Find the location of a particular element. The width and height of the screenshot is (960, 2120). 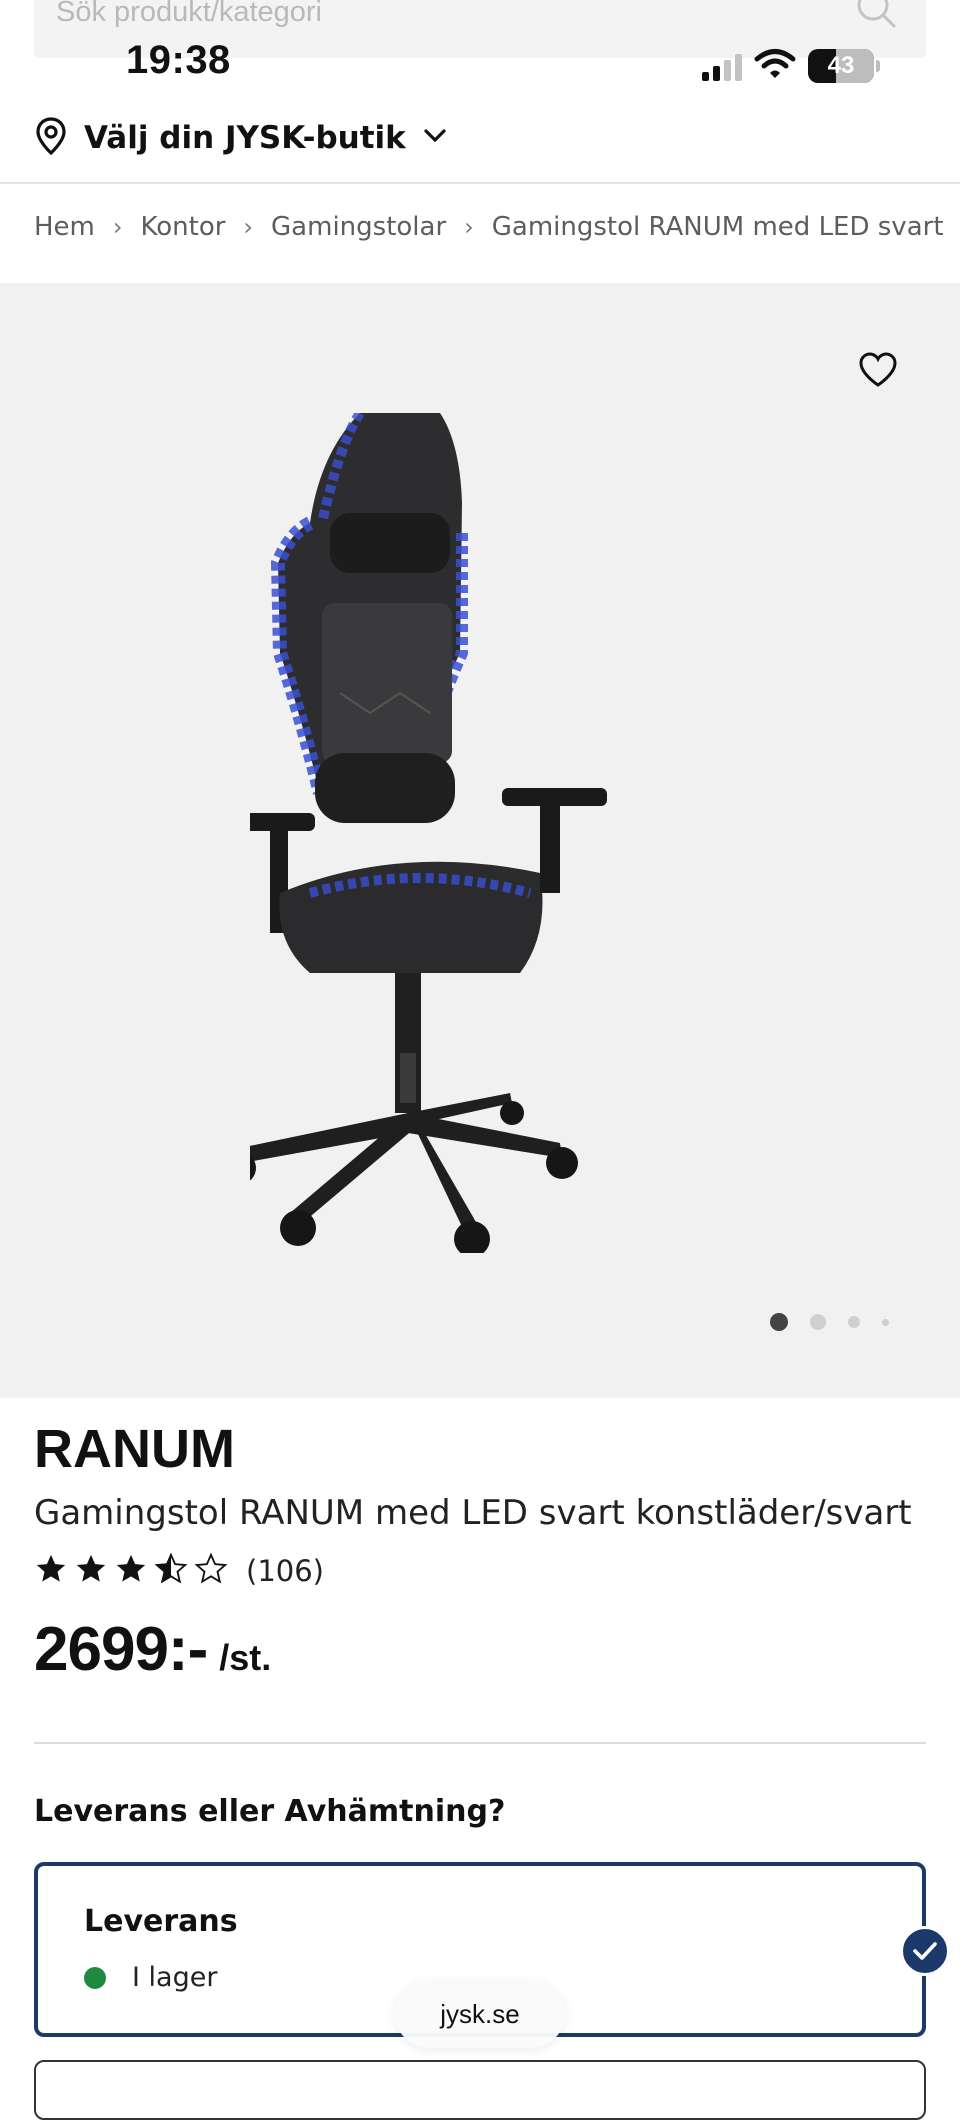

product-brand: RANUM is located at coordinates (134, 1449).